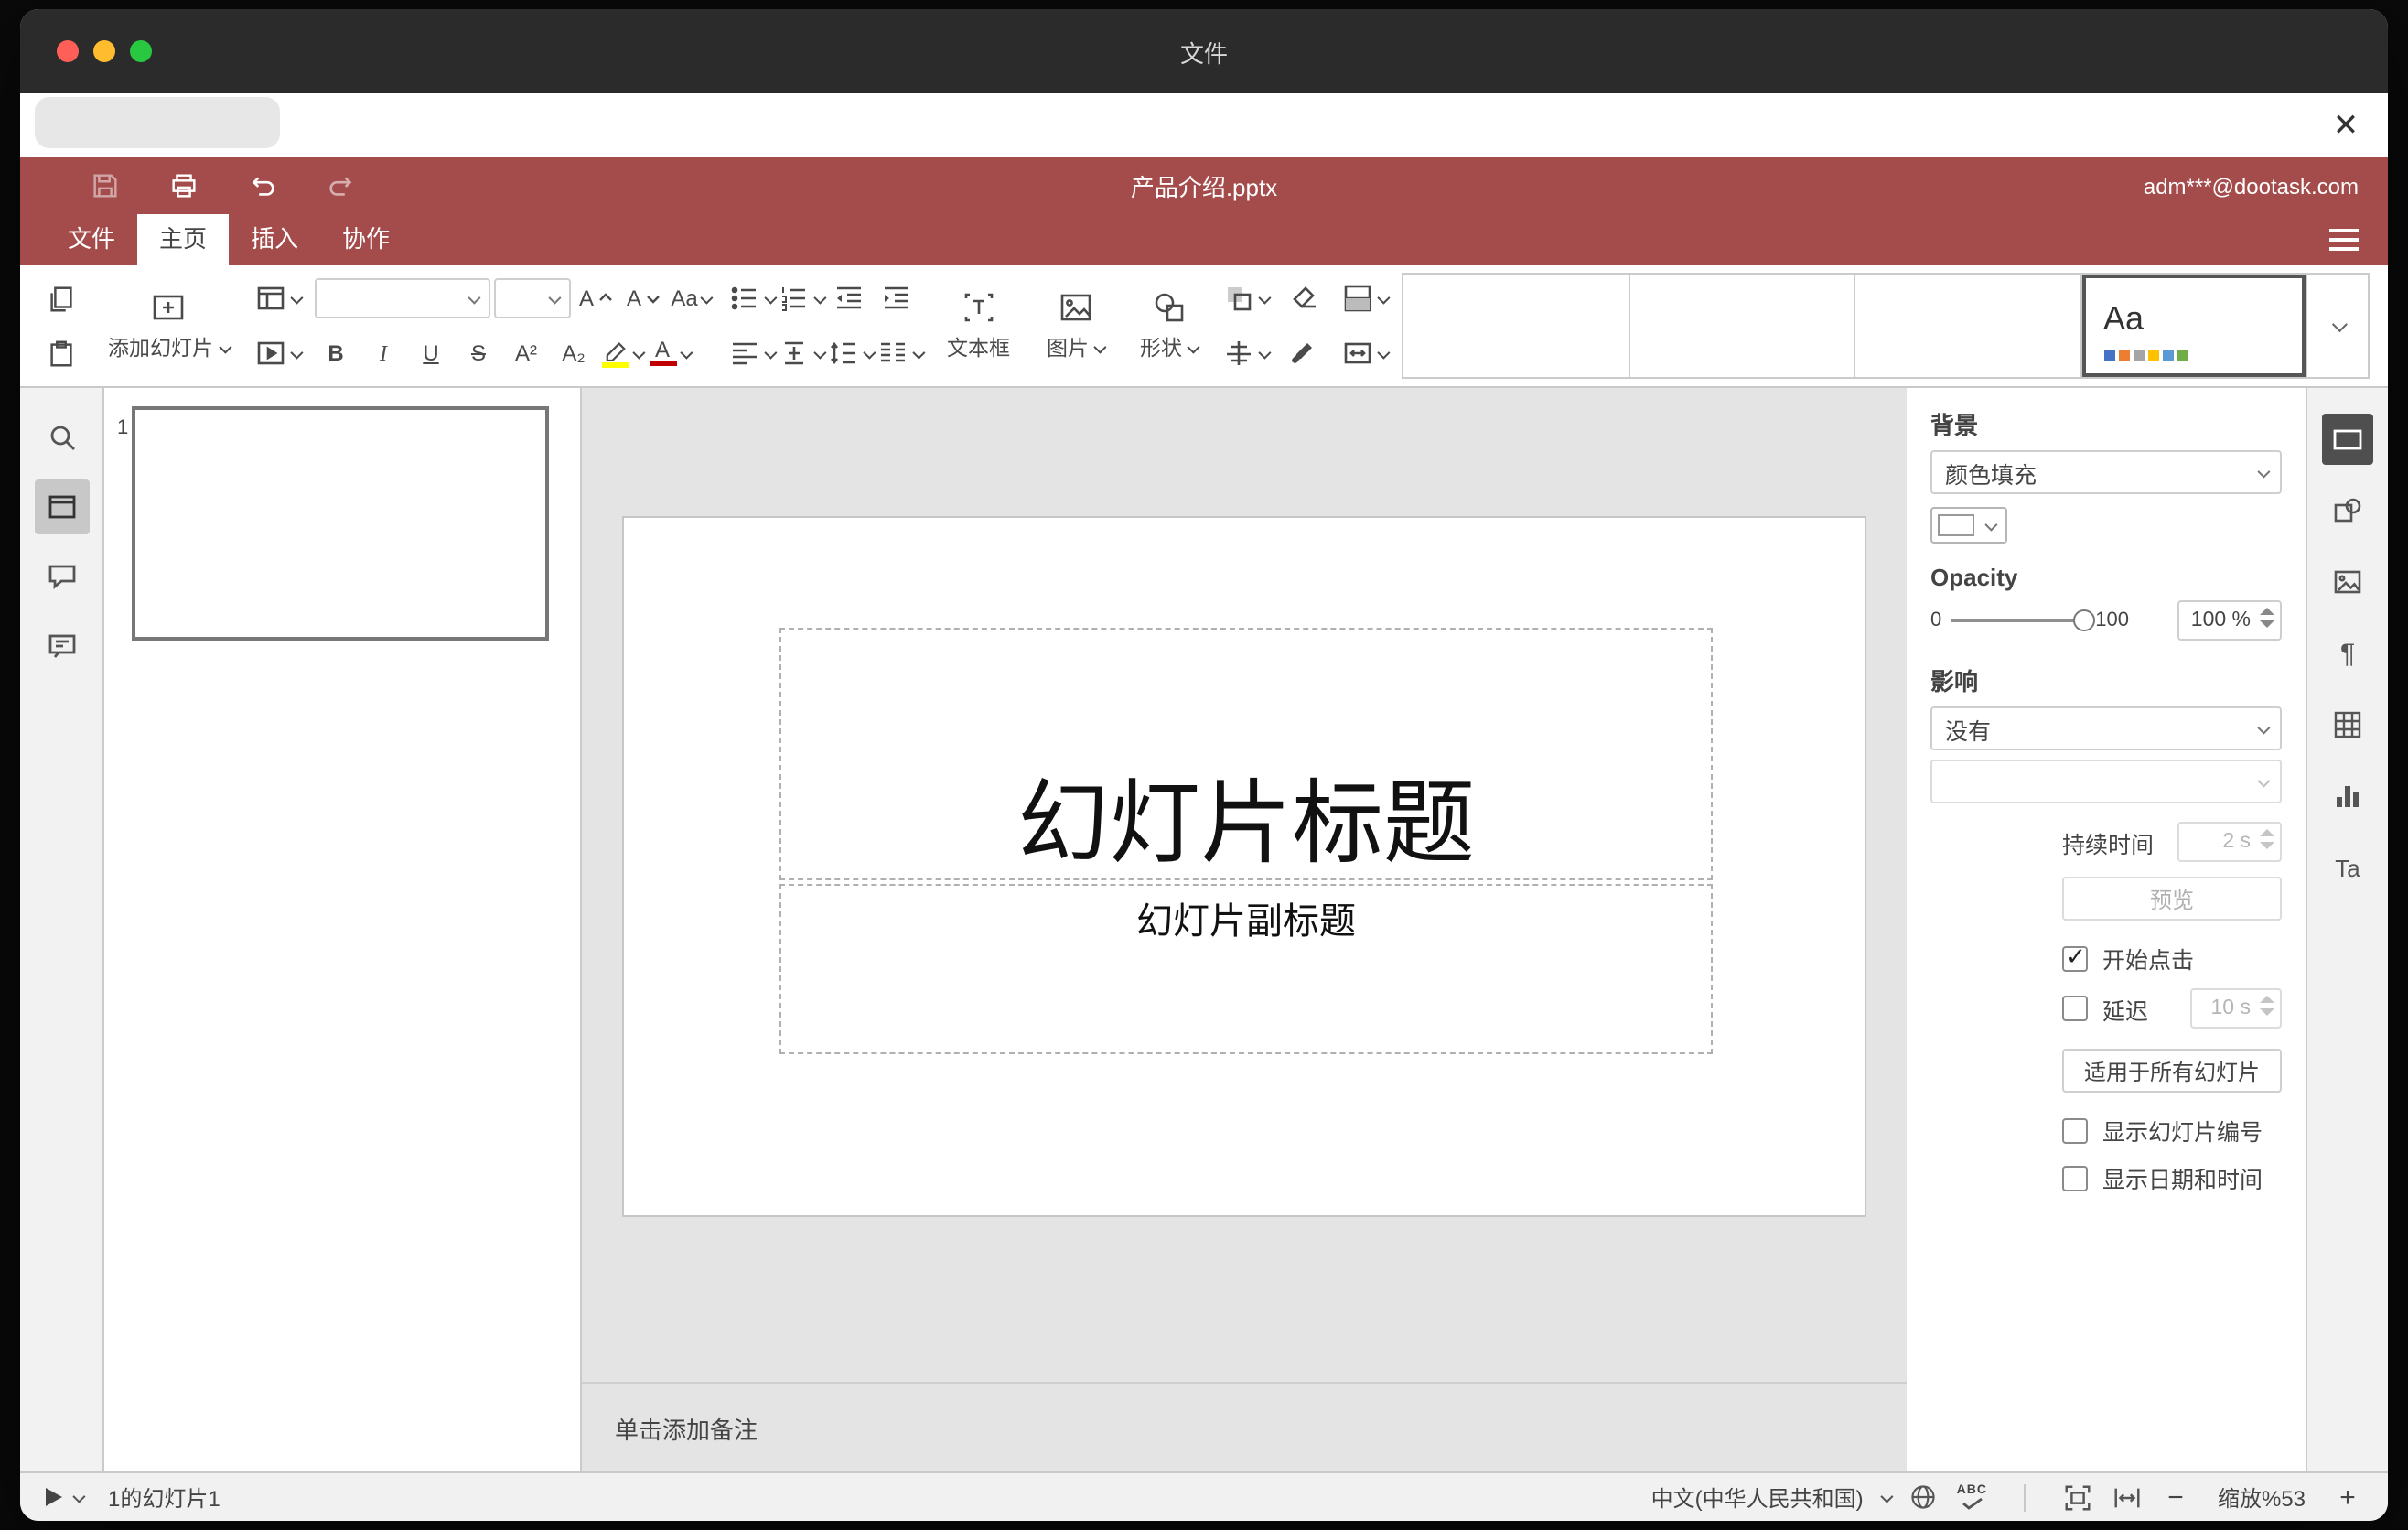  Describe the element at coordinates (91, 239) in the screenshot. I see `tab-file: 文件` at that location.